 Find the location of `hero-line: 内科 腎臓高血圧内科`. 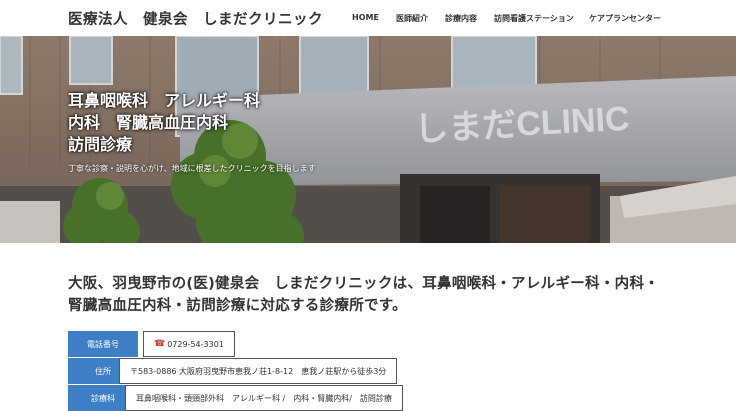

hero-line: 内科 腎臓高血圧内科 is located at coordinates (148, 122).